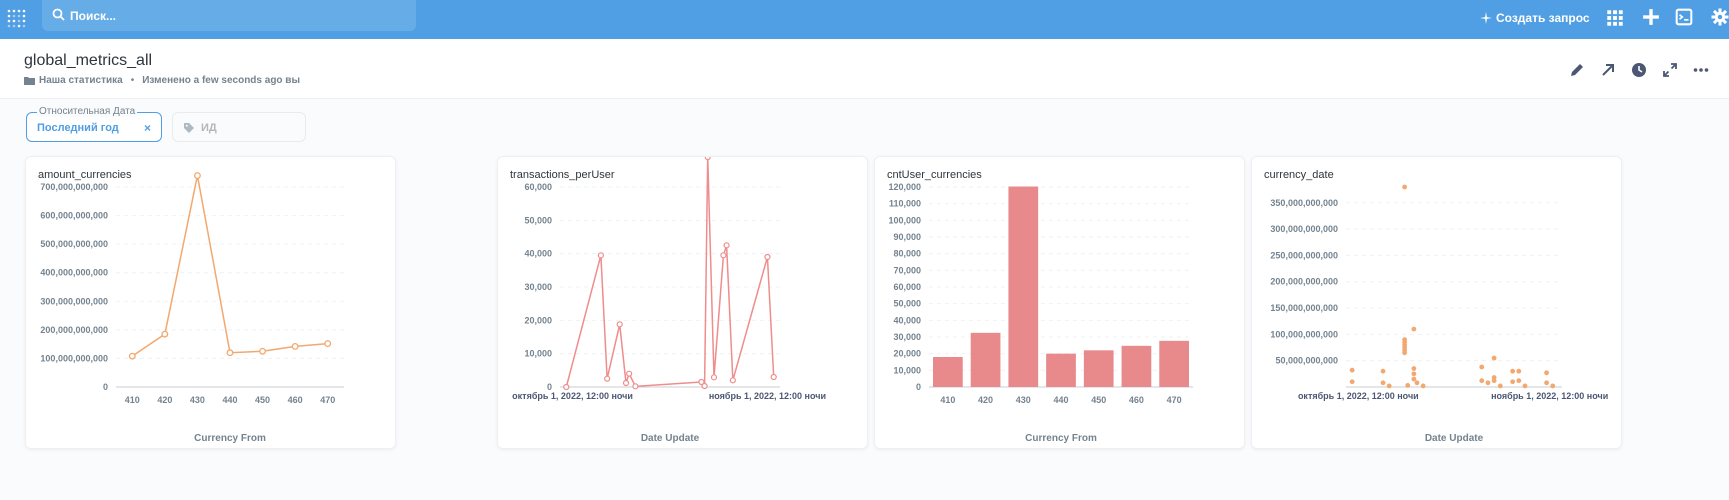 This screenshot has width=1729, height=500. Describe the element at coordinates (221, 80) in the screenshot. I see `last-edited-info: Изменено a few seconds ago вы` at that location.